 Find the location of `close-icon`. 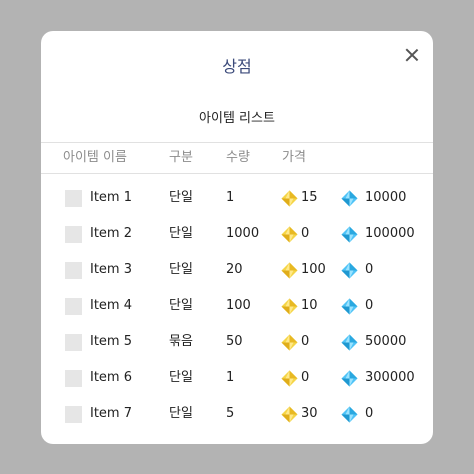

close-icon is located at coordinates (412, 55).